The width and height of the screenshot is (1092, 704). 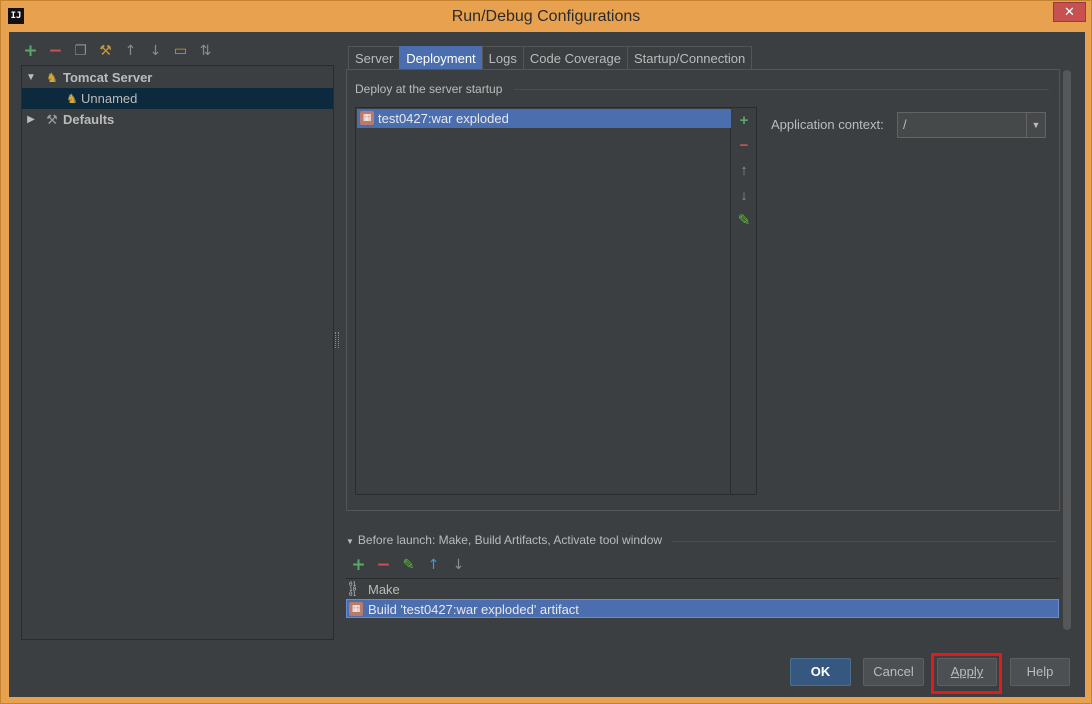 I want to click on splitter-handle, so click(x=337, y=340).